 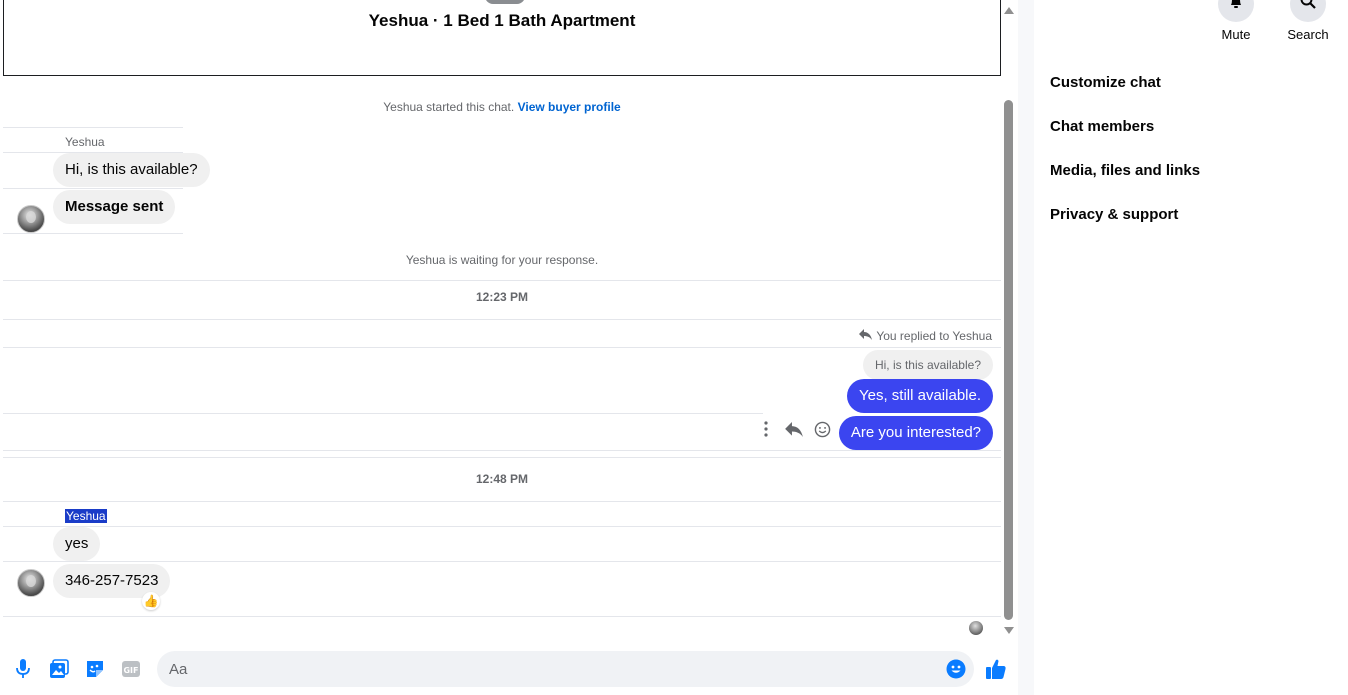 I want to click on menu-privacy-support: Privacy & support, so click(x=1114, y=214).